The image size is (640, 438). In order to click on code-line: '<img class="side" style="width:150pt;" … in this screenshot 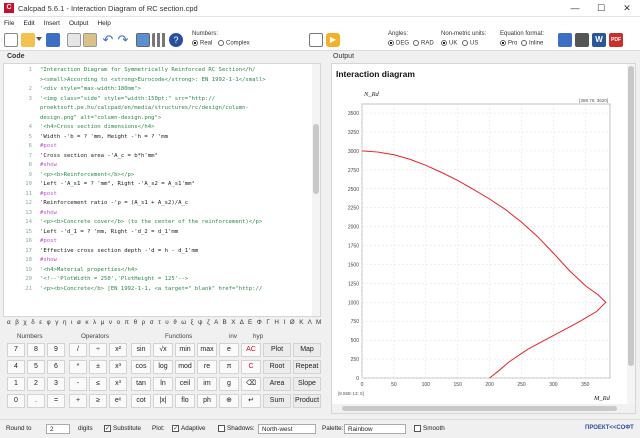, I will do `click(175, 99)`.